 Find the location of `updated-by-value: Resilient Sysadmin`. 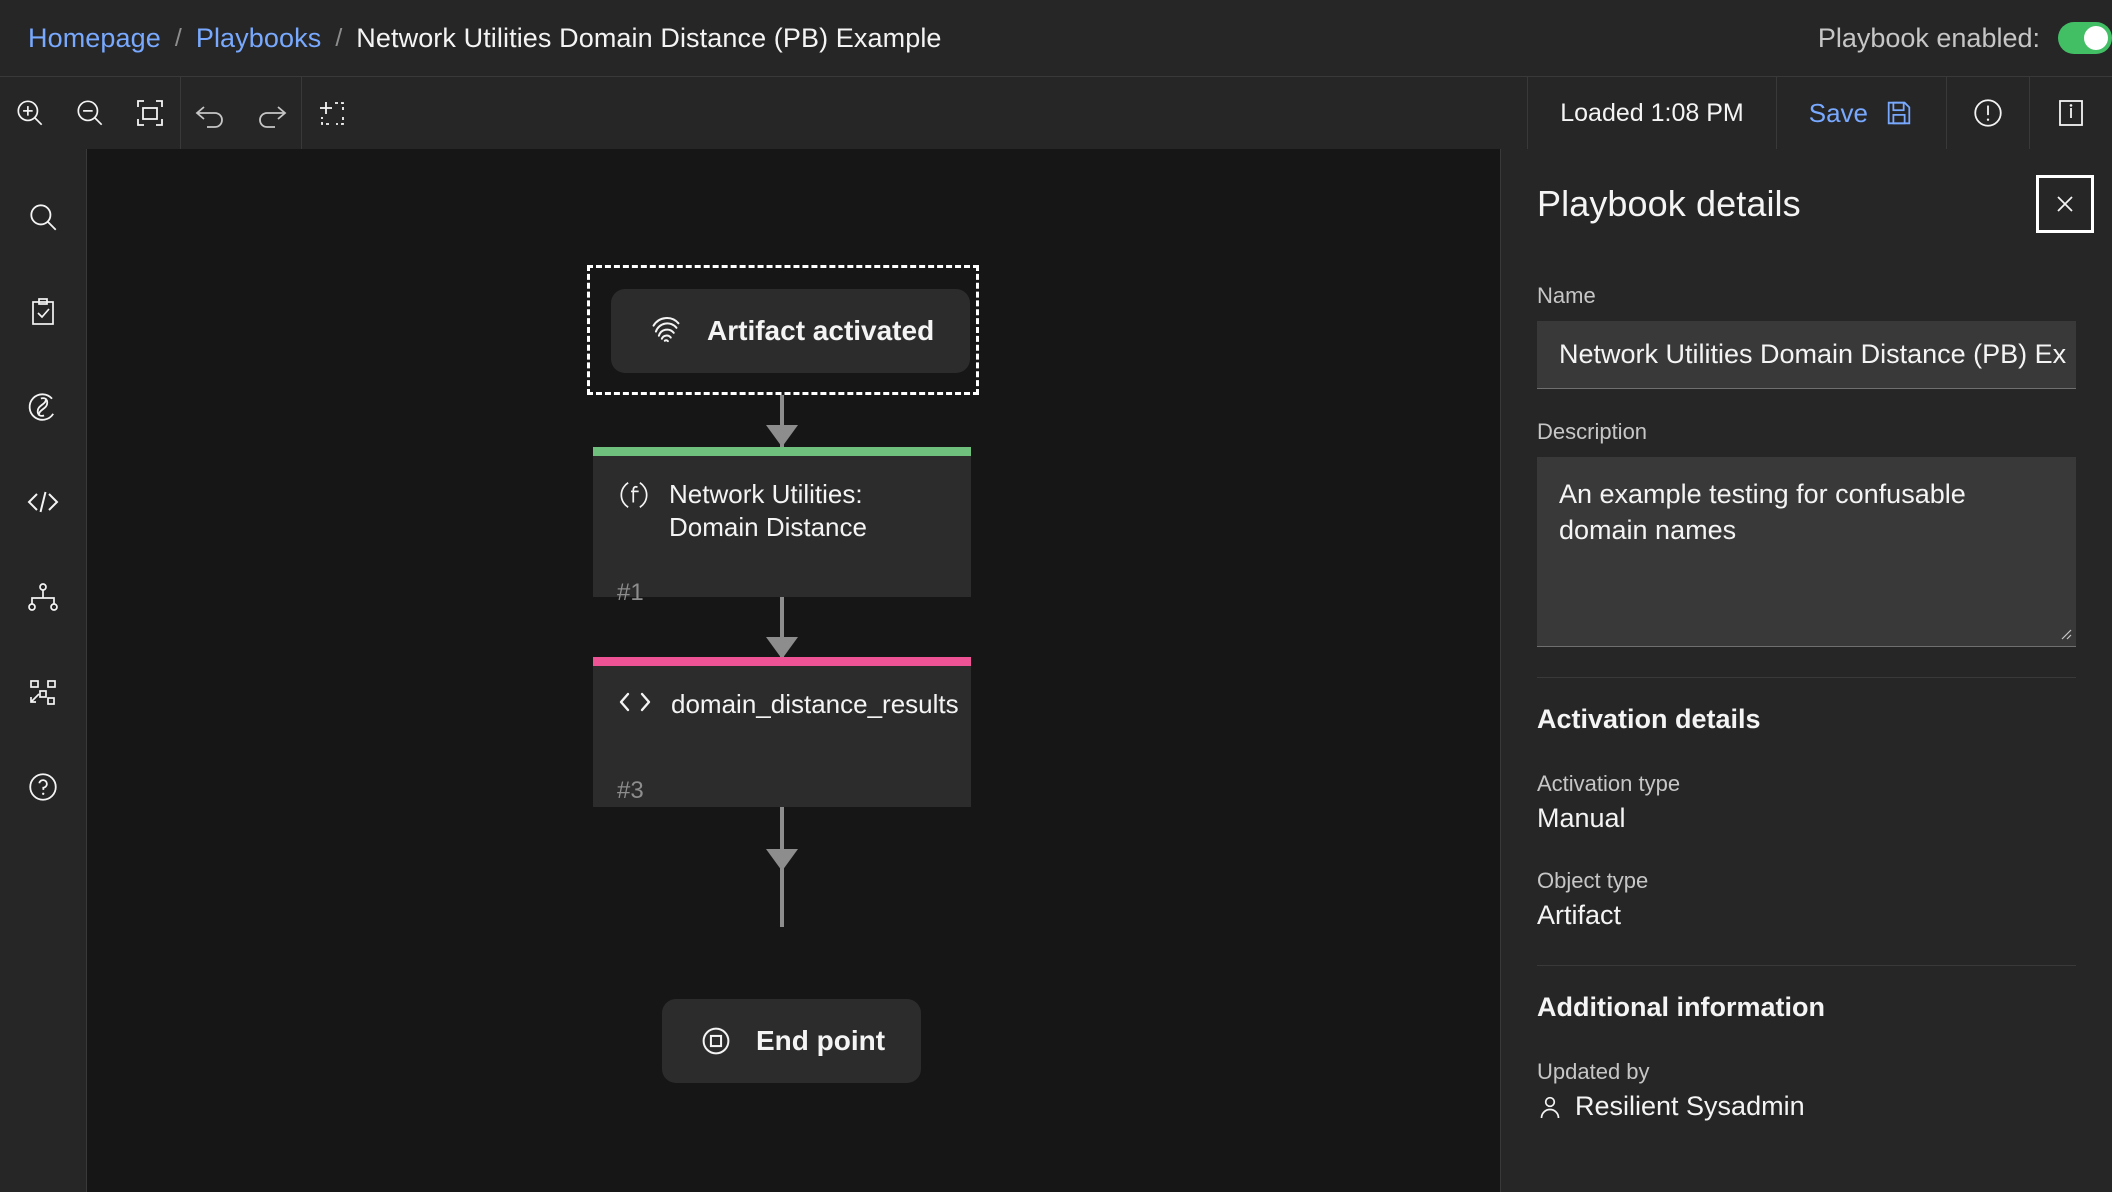

updated-by-value: Resilient Sysadmin is located at coordinates (1690, 1106).